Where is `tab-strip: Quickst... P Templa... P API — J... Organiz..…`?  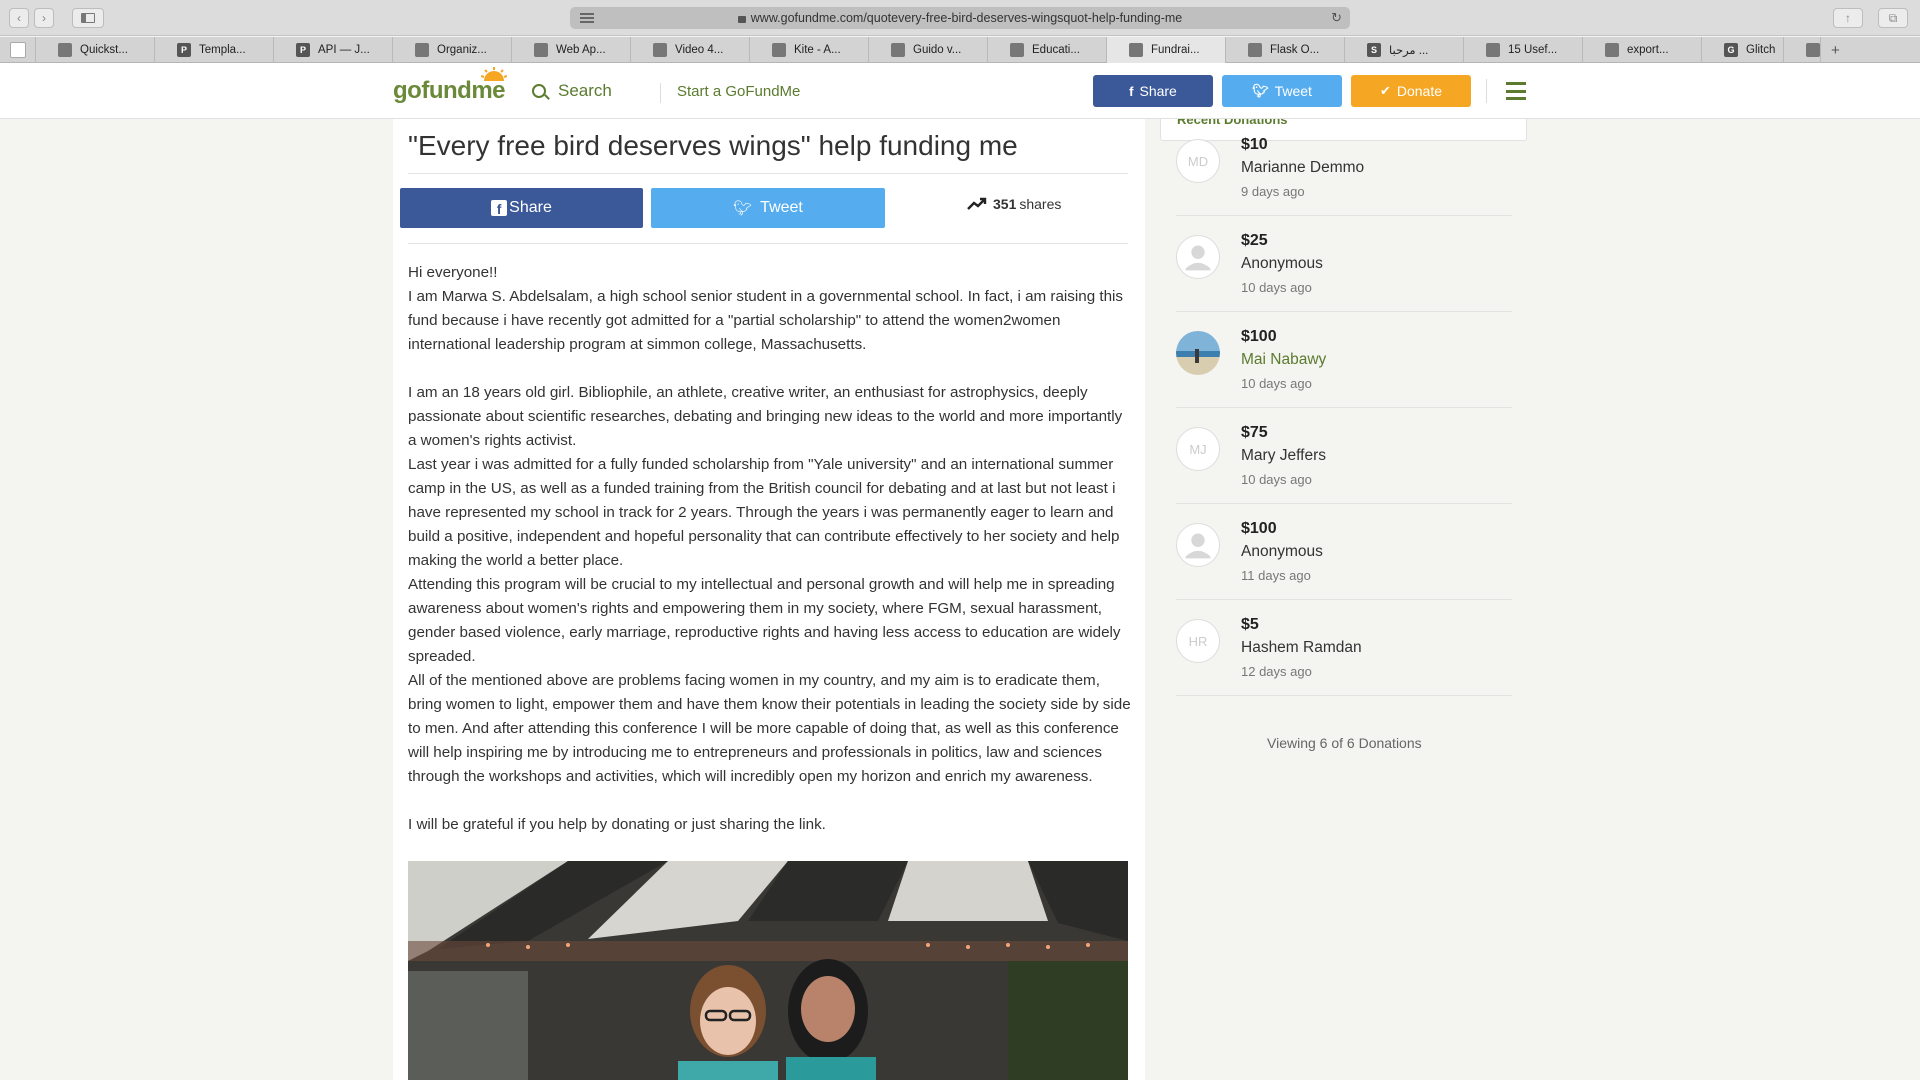
tab-strip: Quickst... P Templa... P API — J... Organiz..… is located at coordinates (960, 50).